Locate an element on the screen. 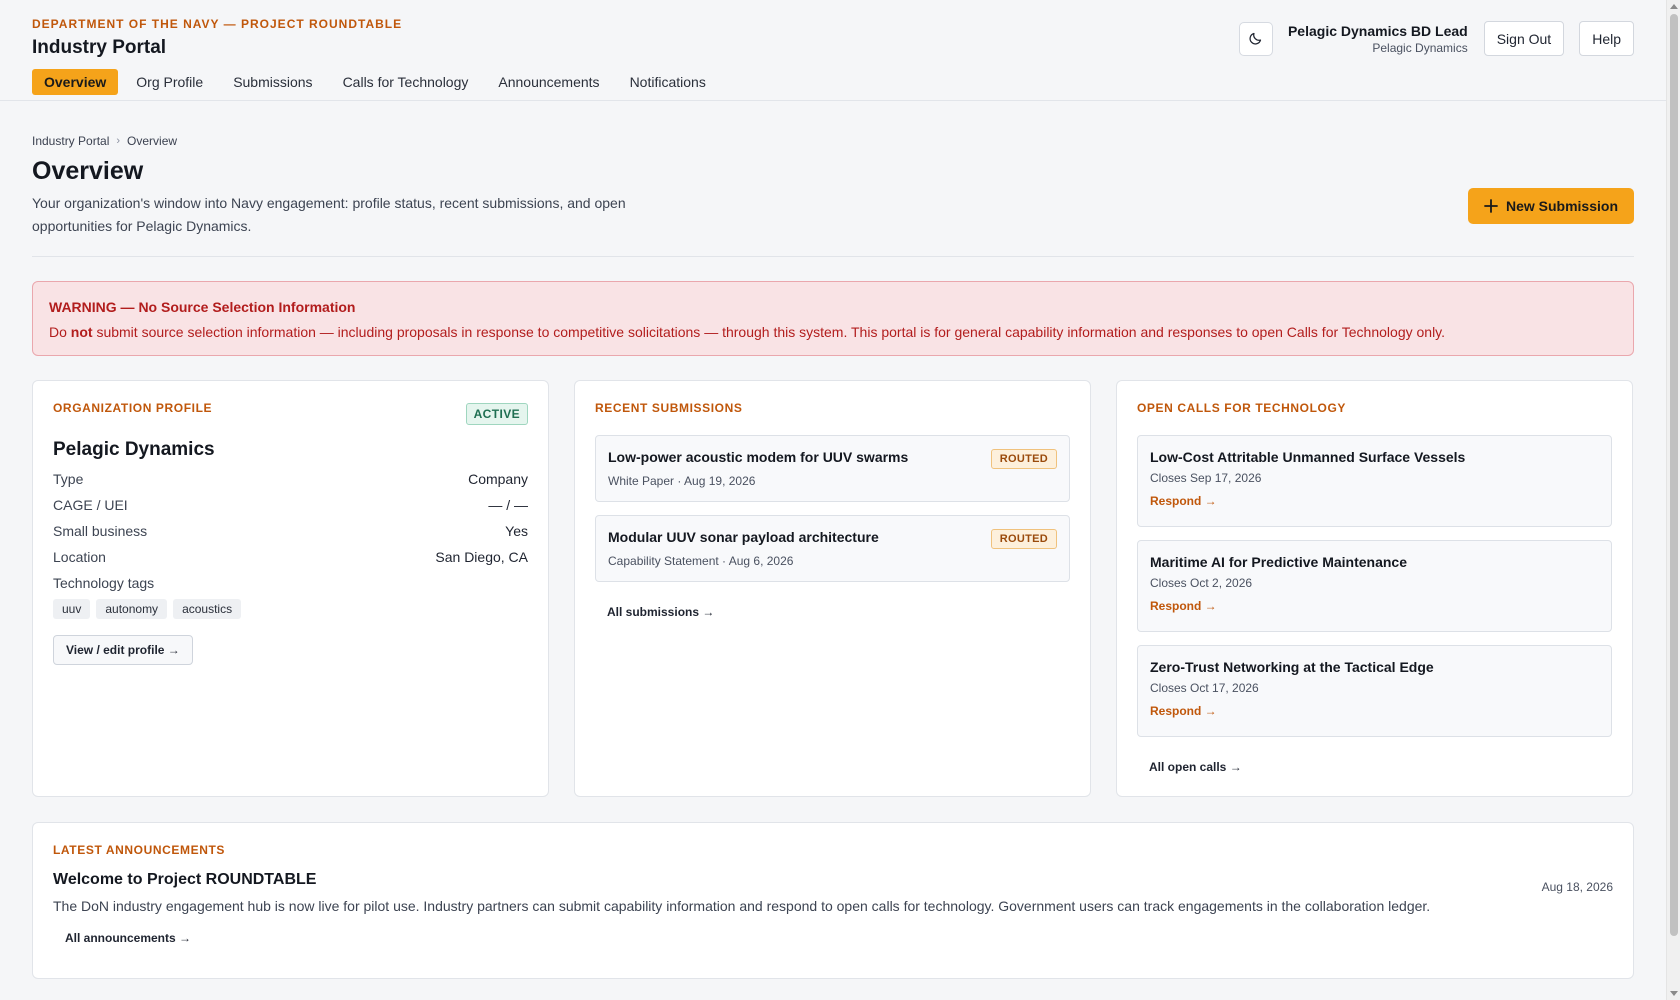  profile-field-cage-uei: CAGE / UEI — / — is located at coordinates (290, 505).